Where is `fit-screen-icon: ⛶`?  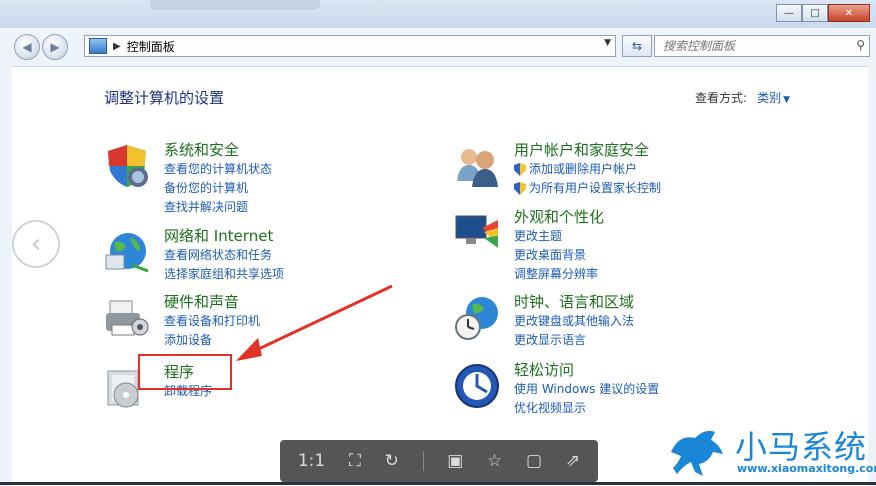
fit-screen-icon: ⛶ is located at coordinates (355, 461).